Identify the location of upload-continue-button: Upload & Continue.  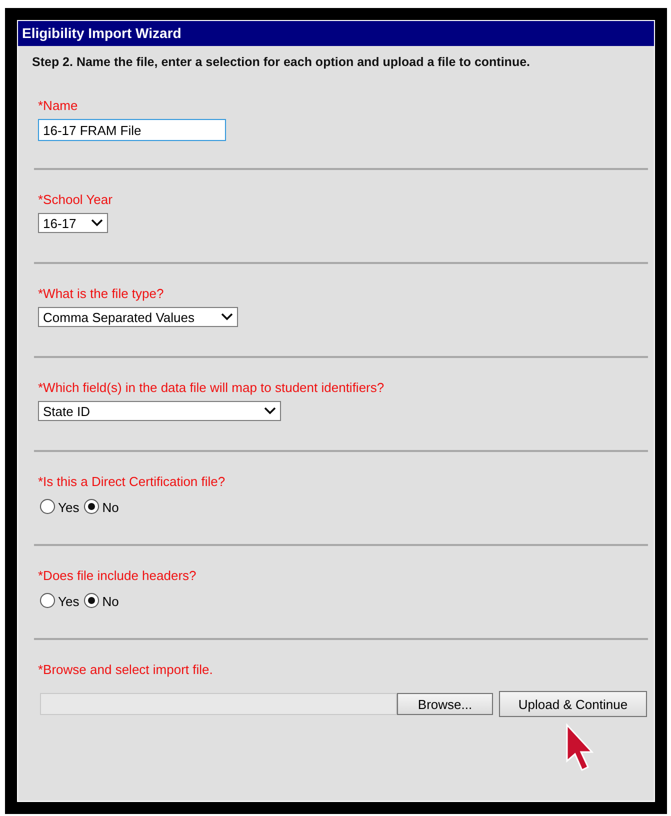
(573, 704).